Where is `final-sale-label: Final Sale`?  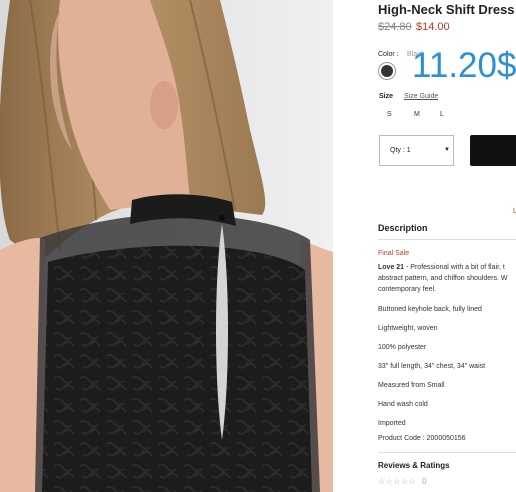
final-sale-label: Final Sale is located at coordinates (394, 253).